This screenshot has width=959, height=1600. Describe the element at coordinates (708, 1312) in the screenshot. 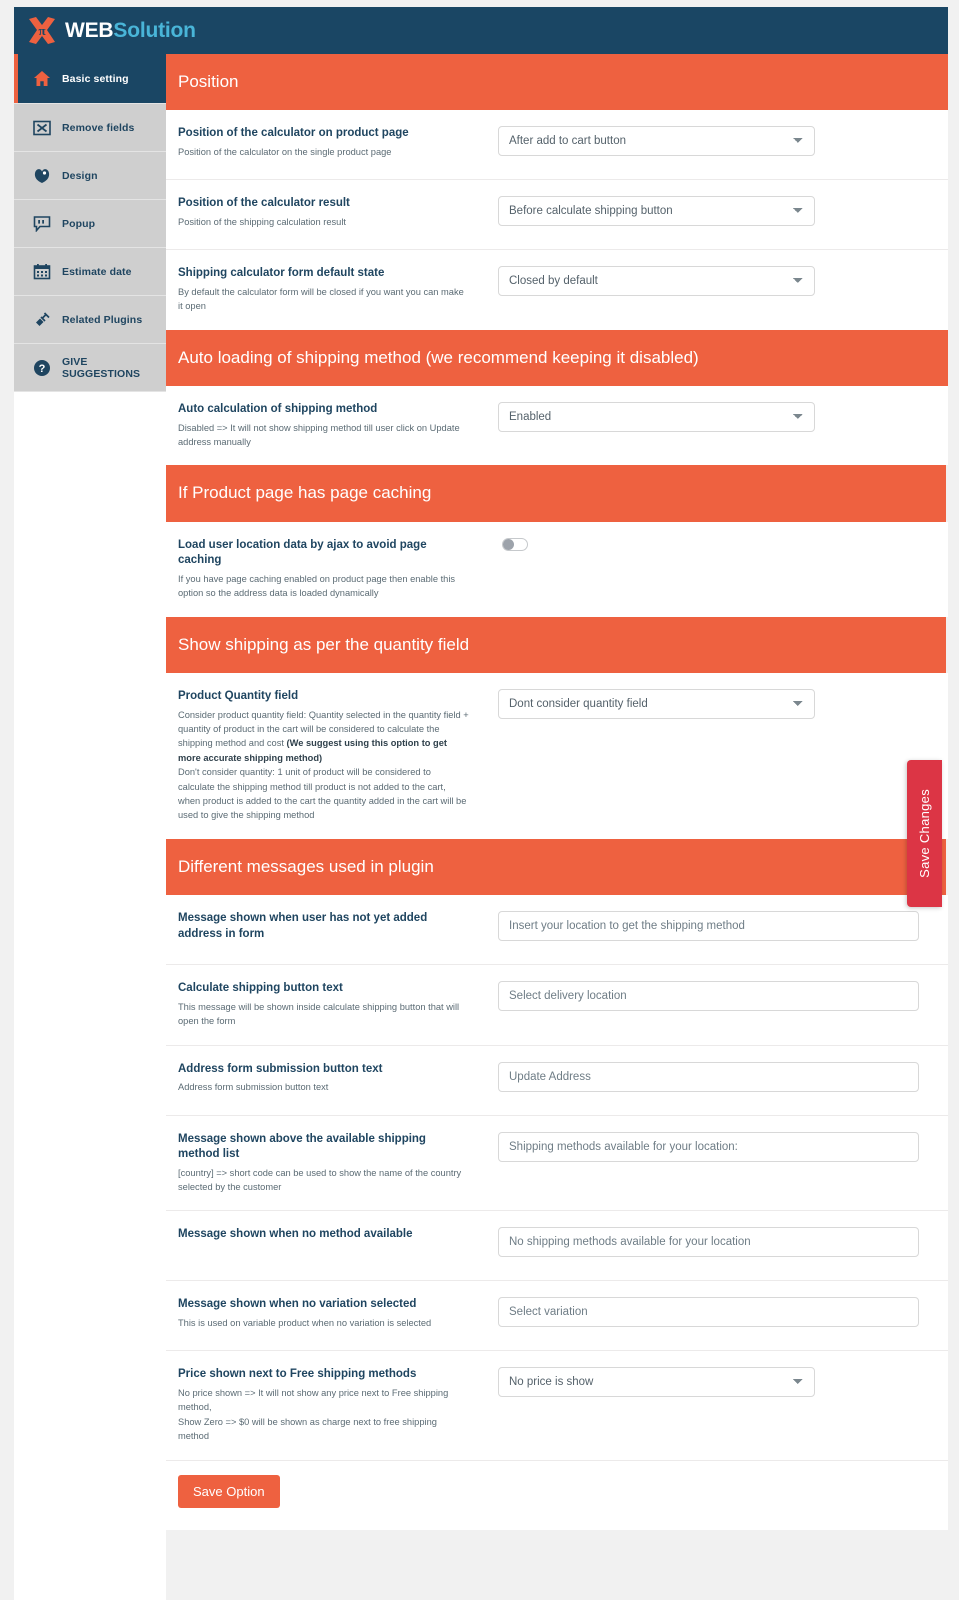

I see `no-variation-message-input` at that location.